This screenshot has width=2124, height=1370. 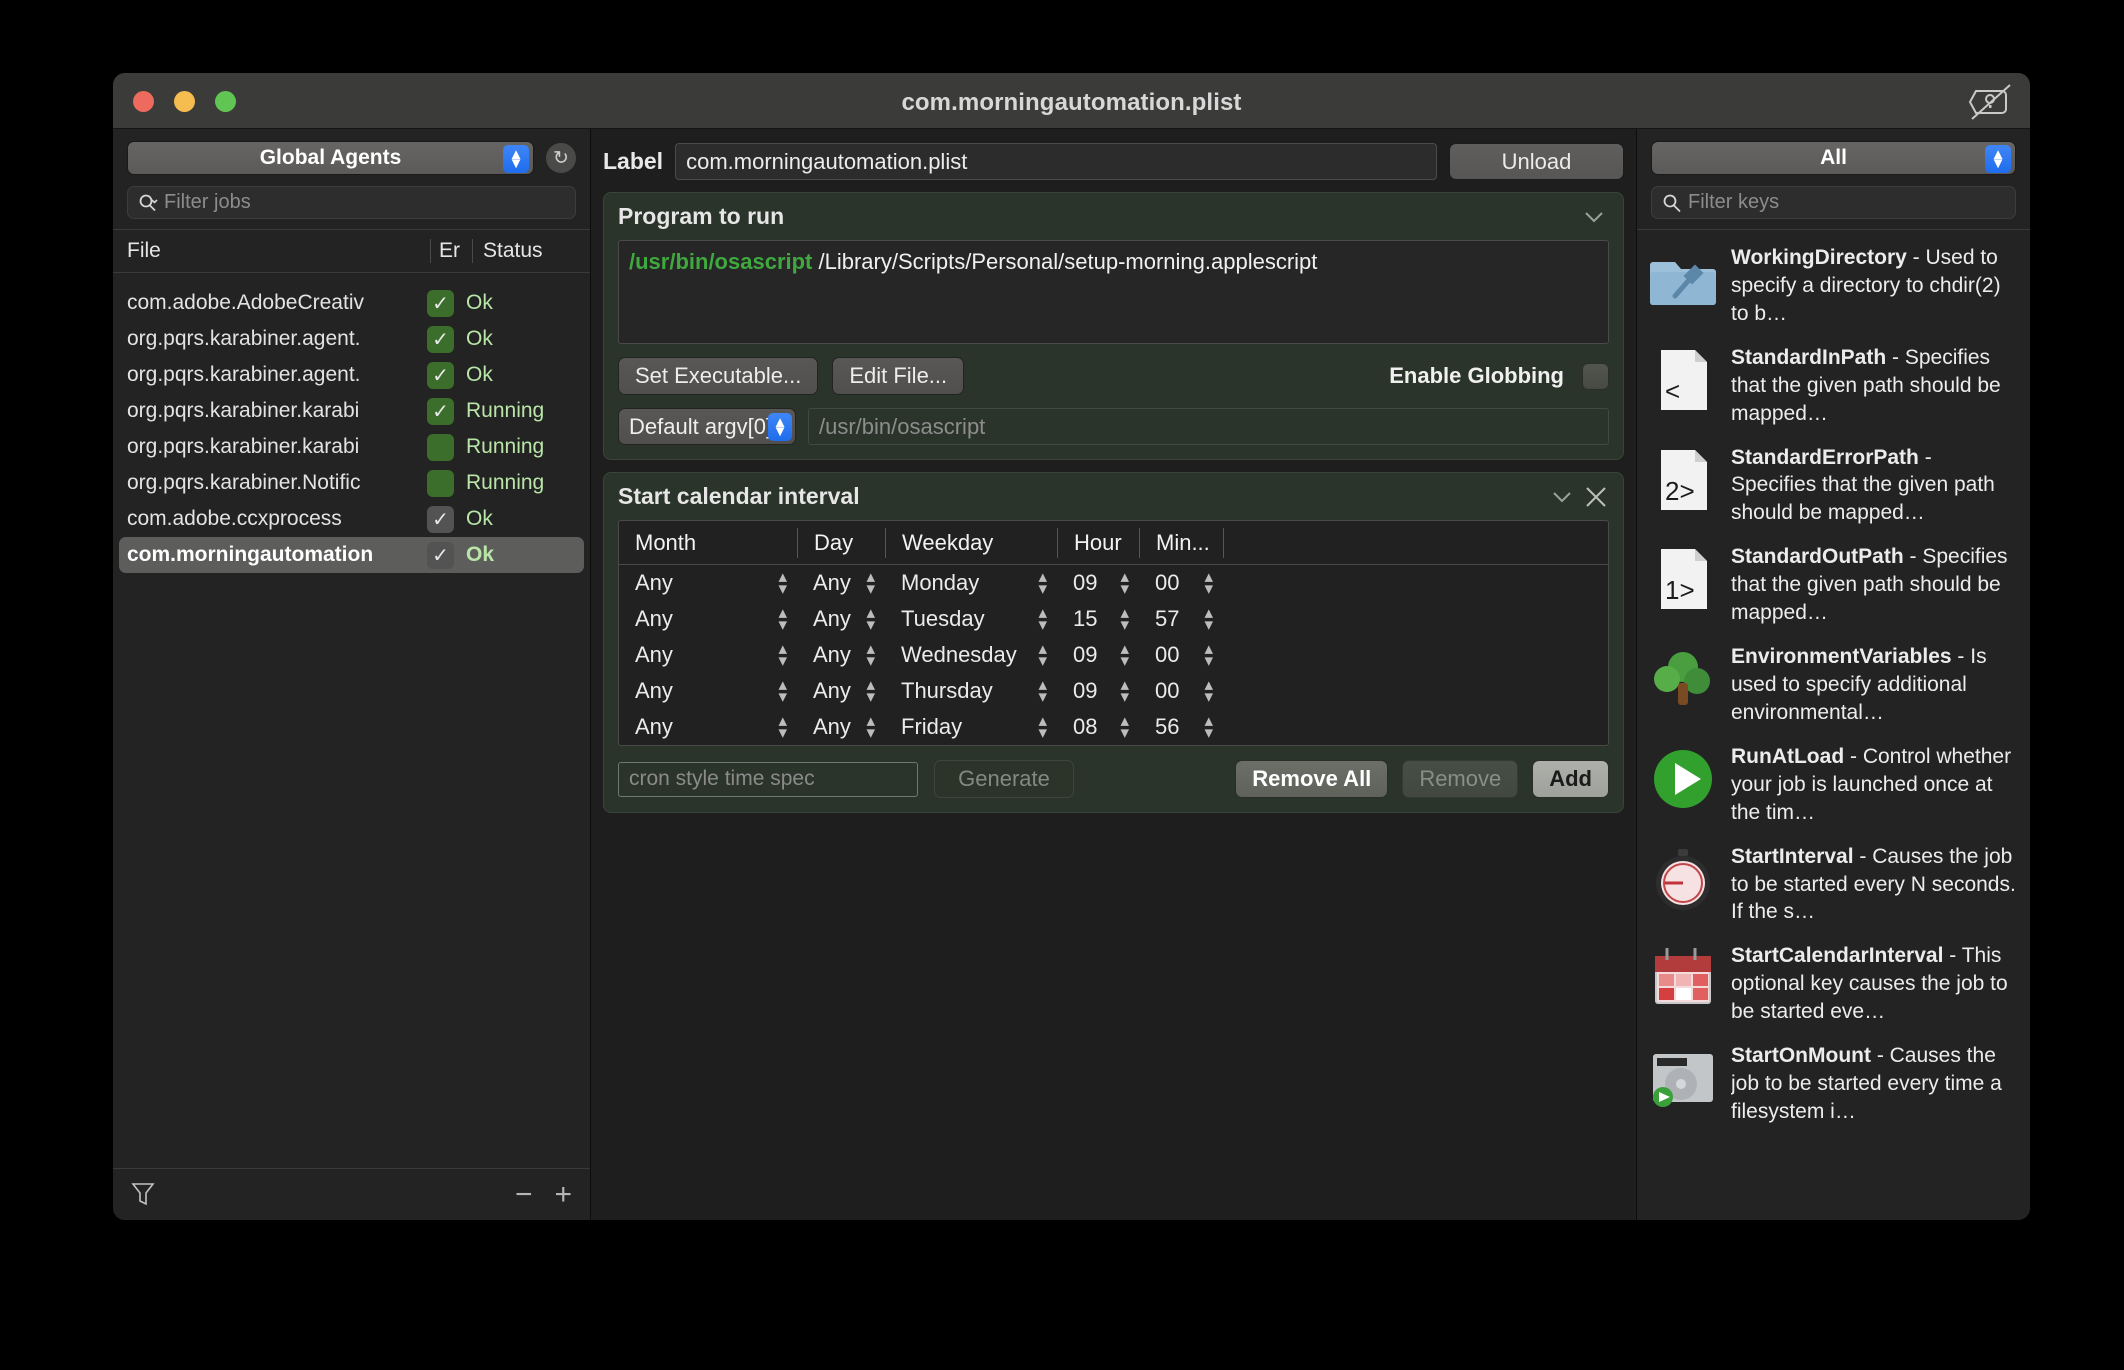 I want to click on unload-button: Unload, so click(x=1536, y=161).